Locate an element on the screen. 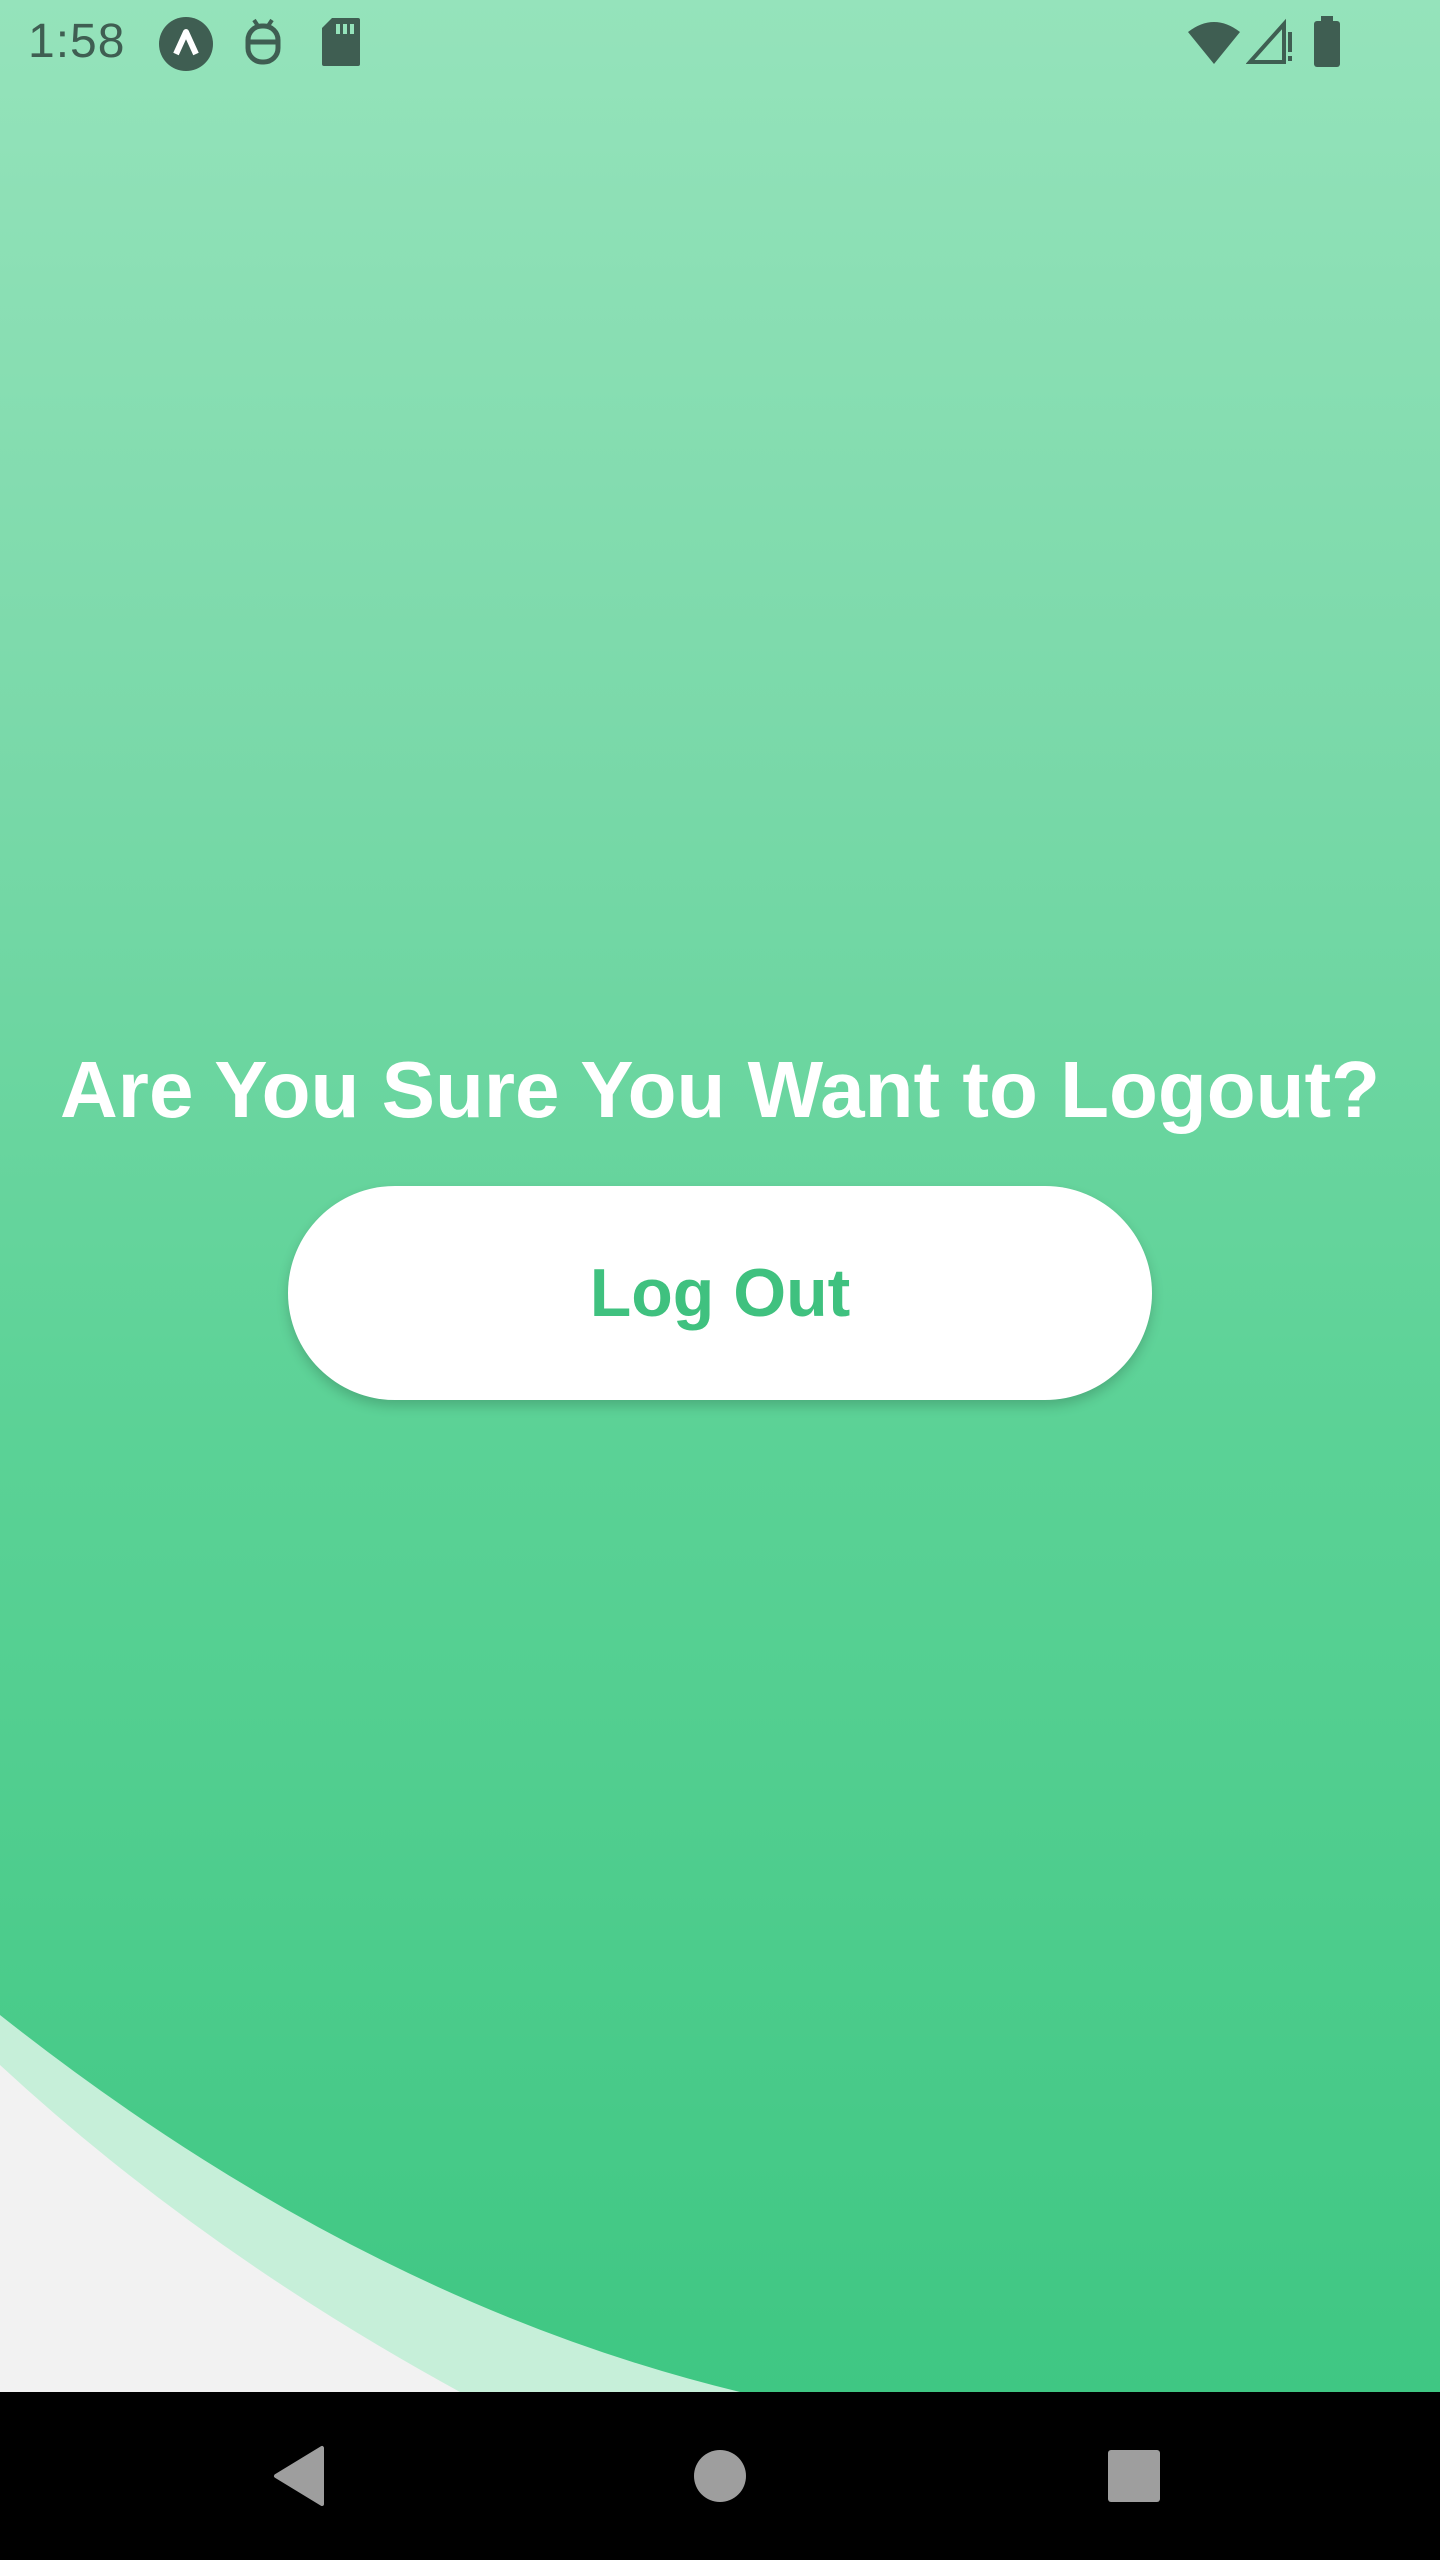 This screenshot has width=1440, height=2560. nav-recents-button is located at coordinates (1134, 2476).